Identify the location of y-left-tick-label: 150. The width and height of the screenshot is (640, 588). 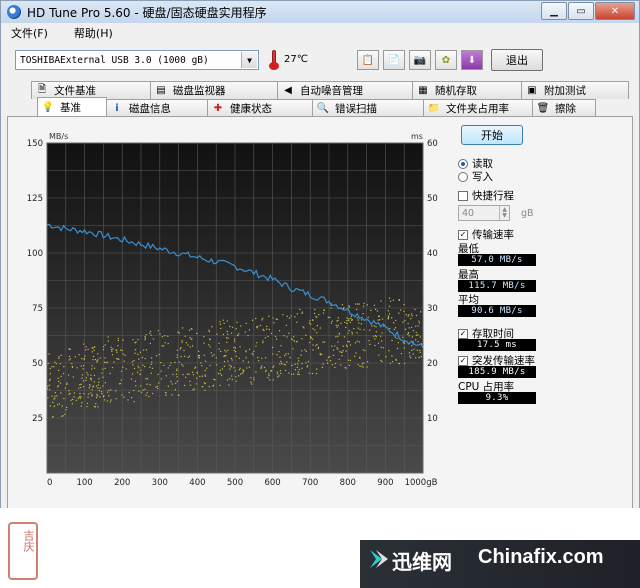
(35, 144).